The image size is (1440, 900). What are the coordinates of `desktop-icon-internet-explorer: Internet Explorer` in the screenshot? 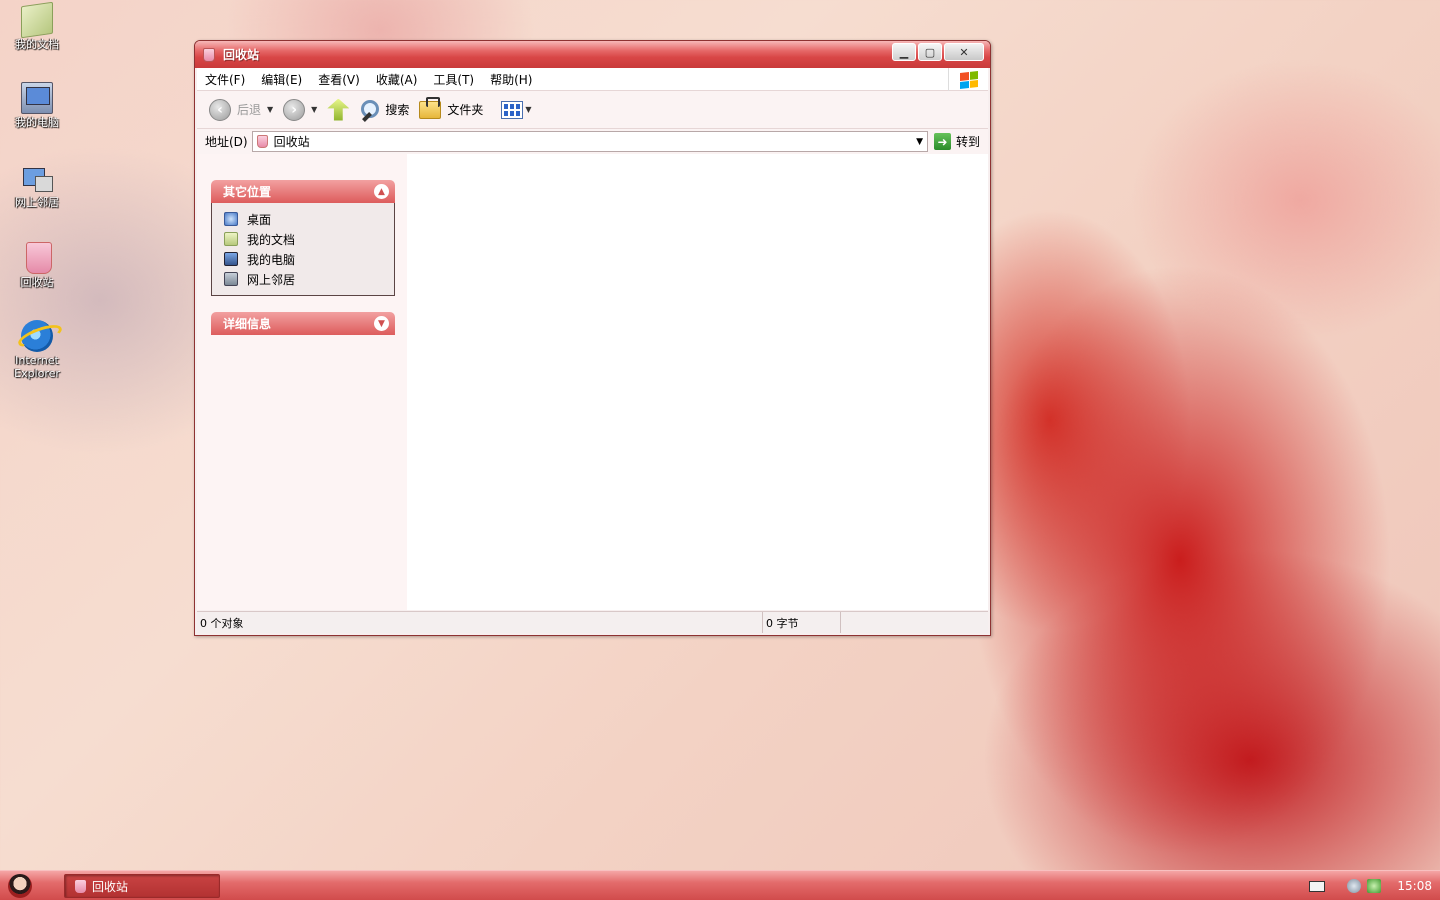 It's located at (37, 350).